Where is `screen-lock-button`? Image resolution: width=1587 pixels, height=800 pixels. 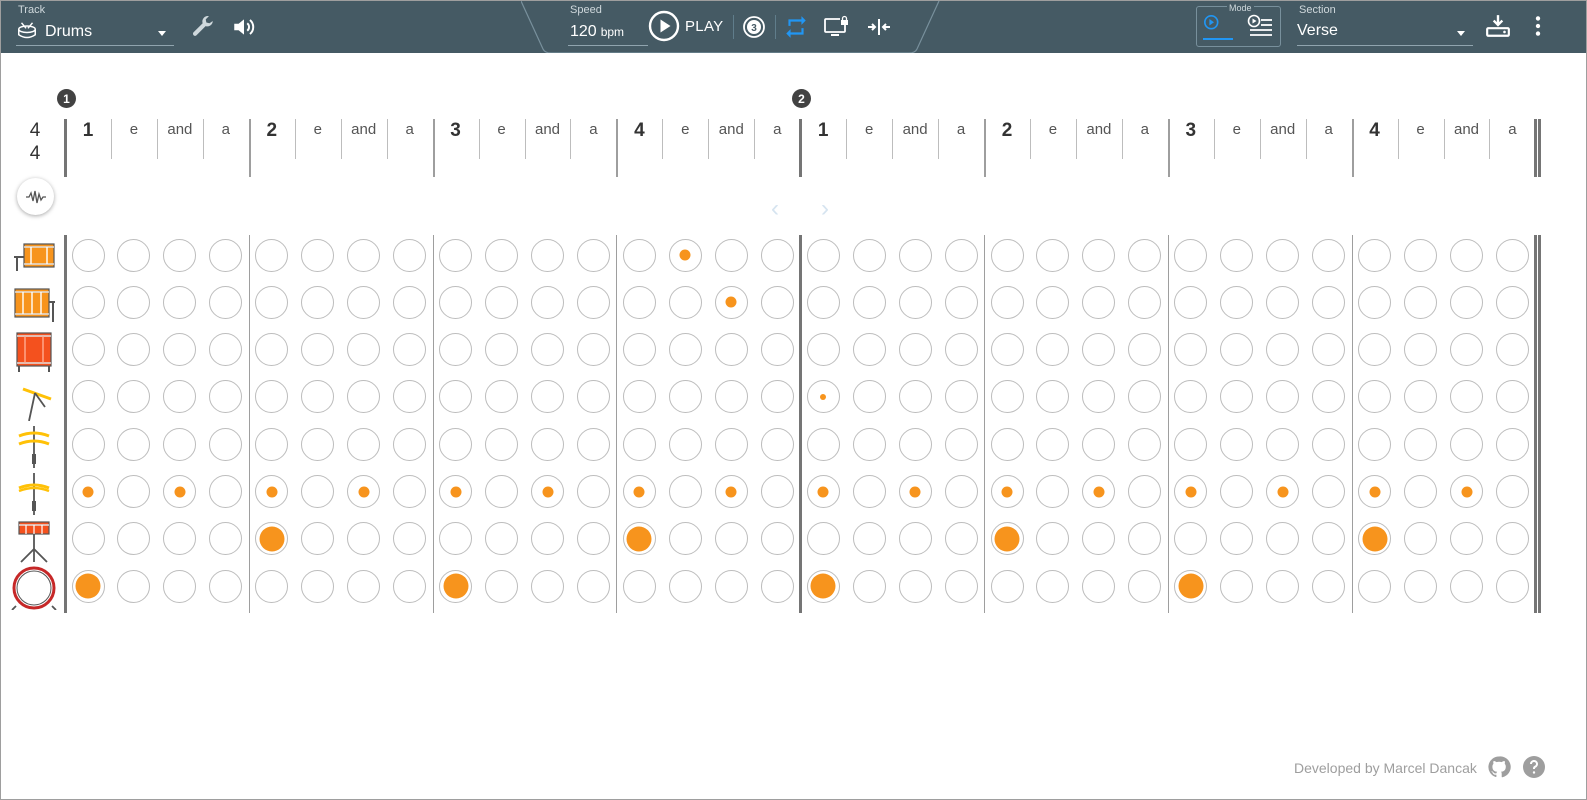 screen-lock-button is located at coordinates (837, 27).